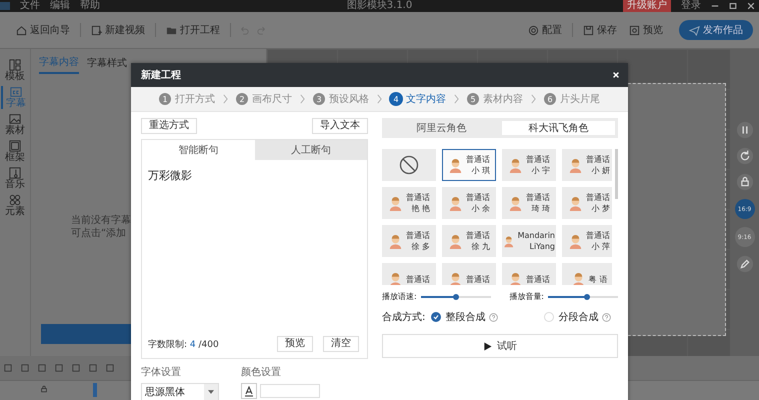  I want to click on text-mode-tab: 人工断句, so click(310, 150).